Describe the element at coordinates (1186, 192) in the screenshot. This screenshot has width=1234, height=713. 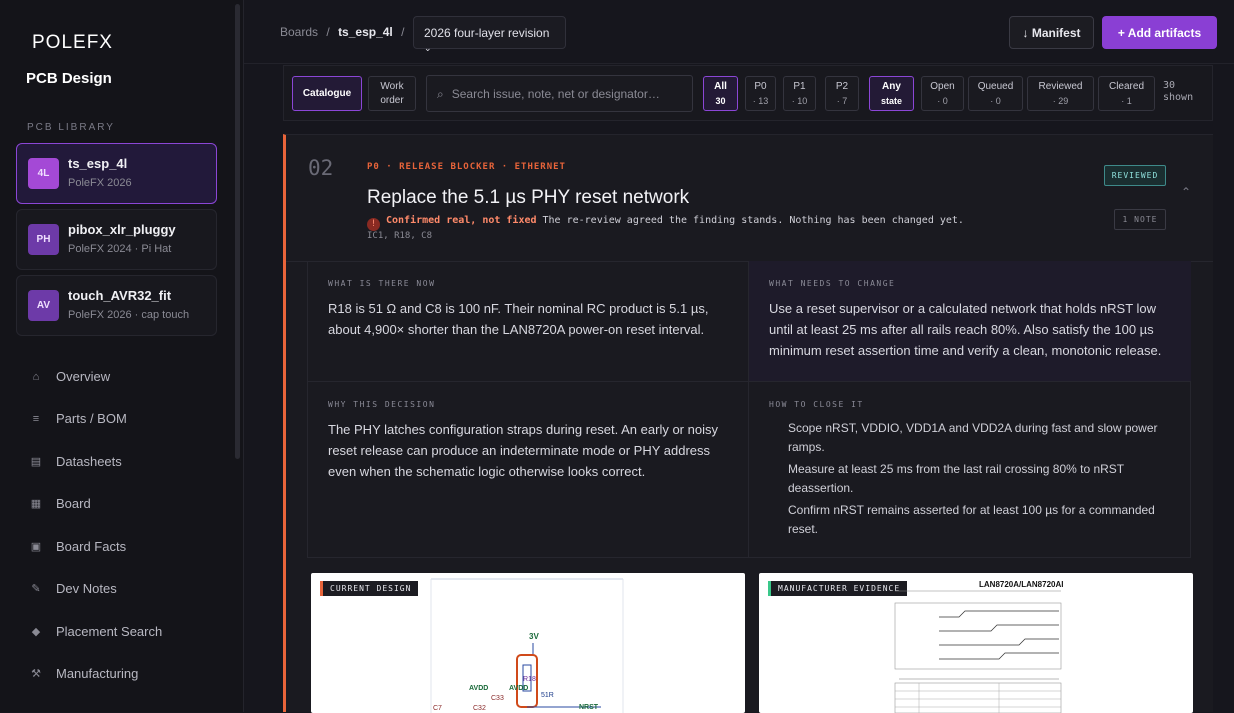
I see `collapse-chevron-icon: ⌃` at that location.